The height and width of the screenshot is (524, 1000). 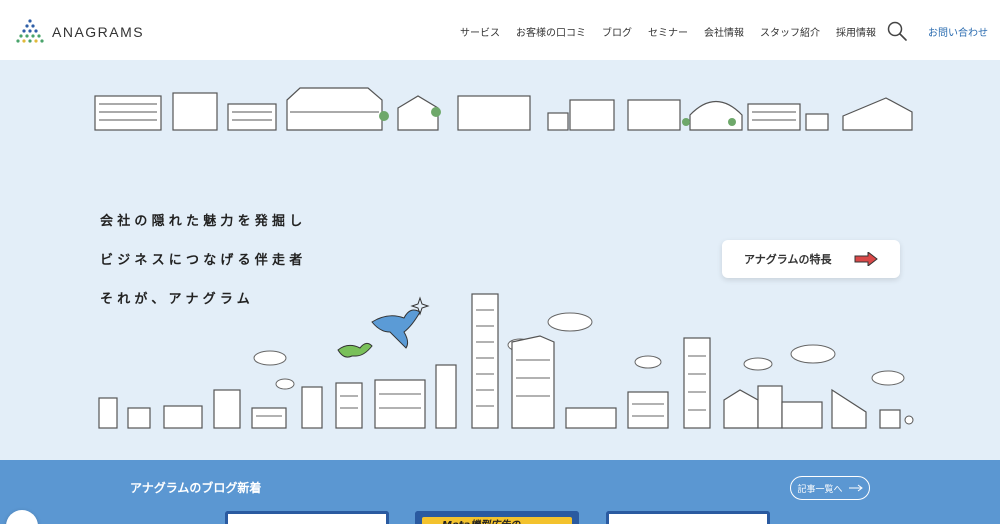 I want to click on nav-item-company: 会社情報, so click(x=724, y=31).